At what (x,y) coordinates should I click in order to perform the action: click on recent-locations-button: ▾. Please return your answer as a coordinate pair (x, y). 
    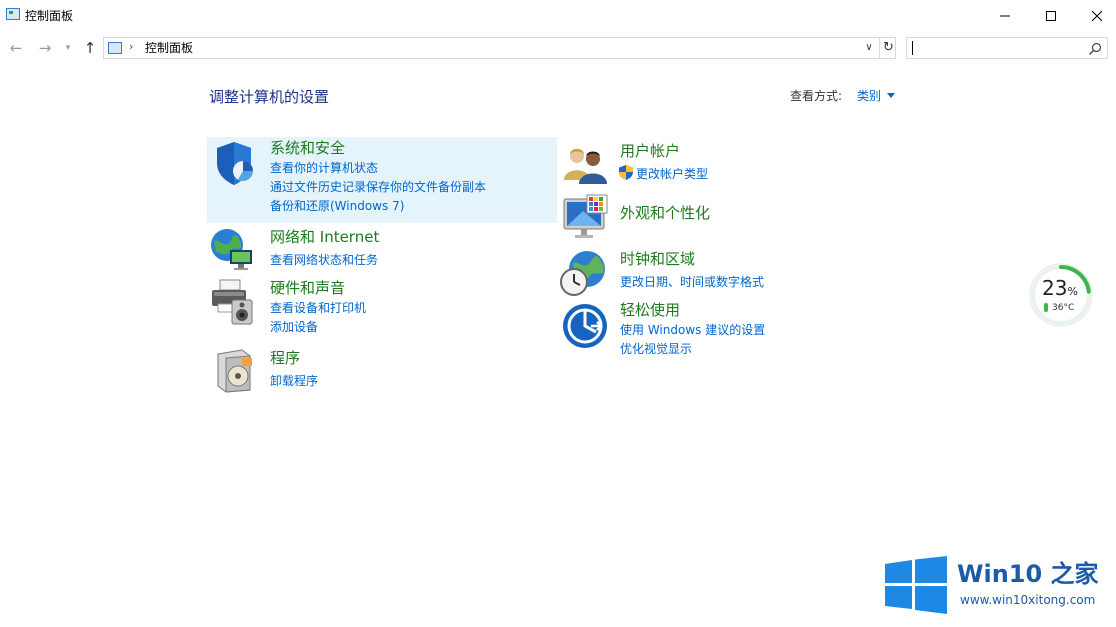
    Looking at the image, I should click on (68, 48).